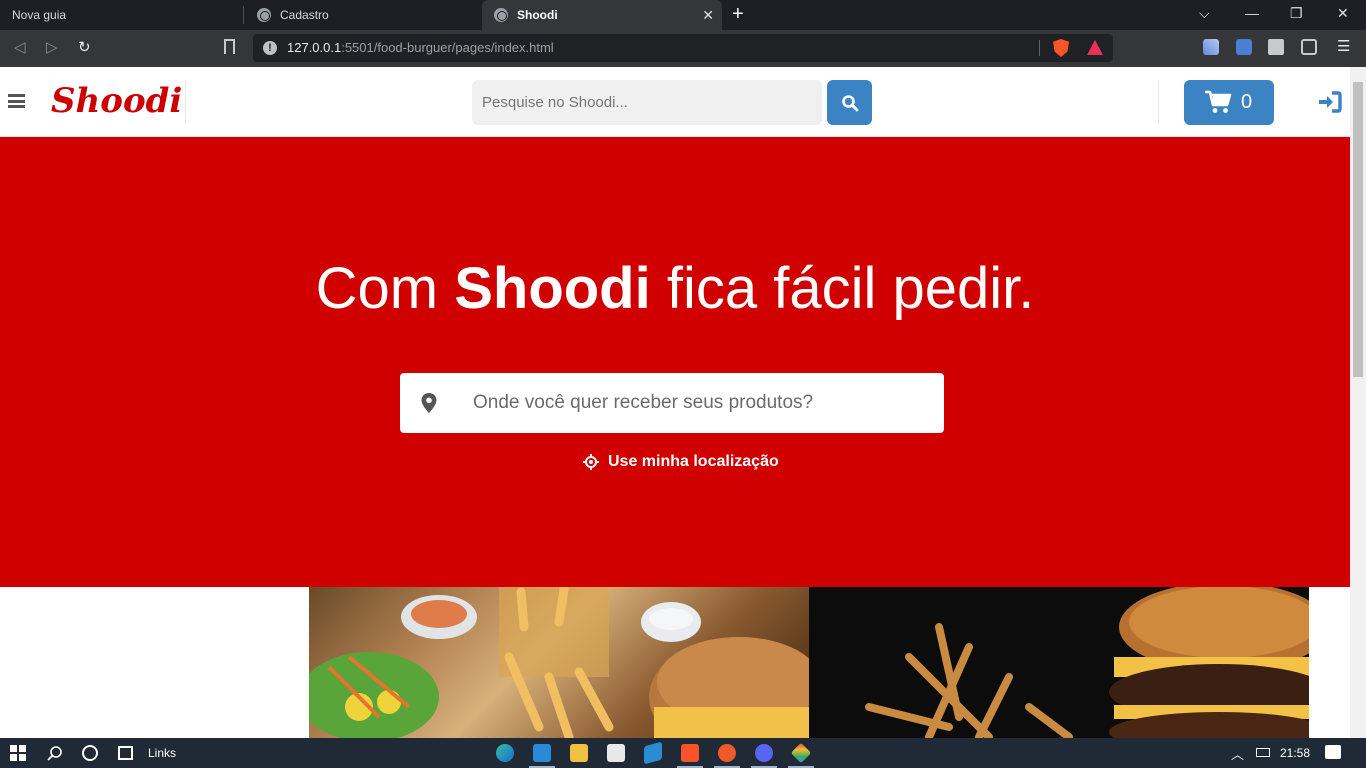 The image size is (1366, 768). Describe the element at coordinates (39, 15) in the screenshot. I see `tab-title: Nova guia` at that location.